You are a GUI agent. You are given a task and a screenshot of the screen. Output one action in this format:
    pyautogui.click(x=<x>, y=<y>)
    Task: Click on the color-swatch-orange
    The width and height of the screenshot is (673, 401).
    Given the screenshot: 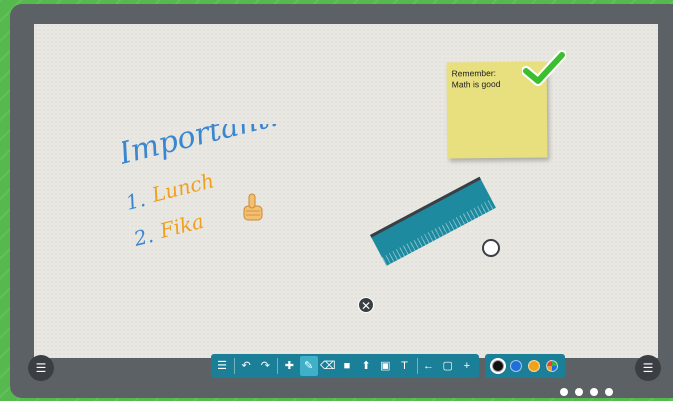 What is the action you would take?
    pyautogui.click(x=534, y=366)
    